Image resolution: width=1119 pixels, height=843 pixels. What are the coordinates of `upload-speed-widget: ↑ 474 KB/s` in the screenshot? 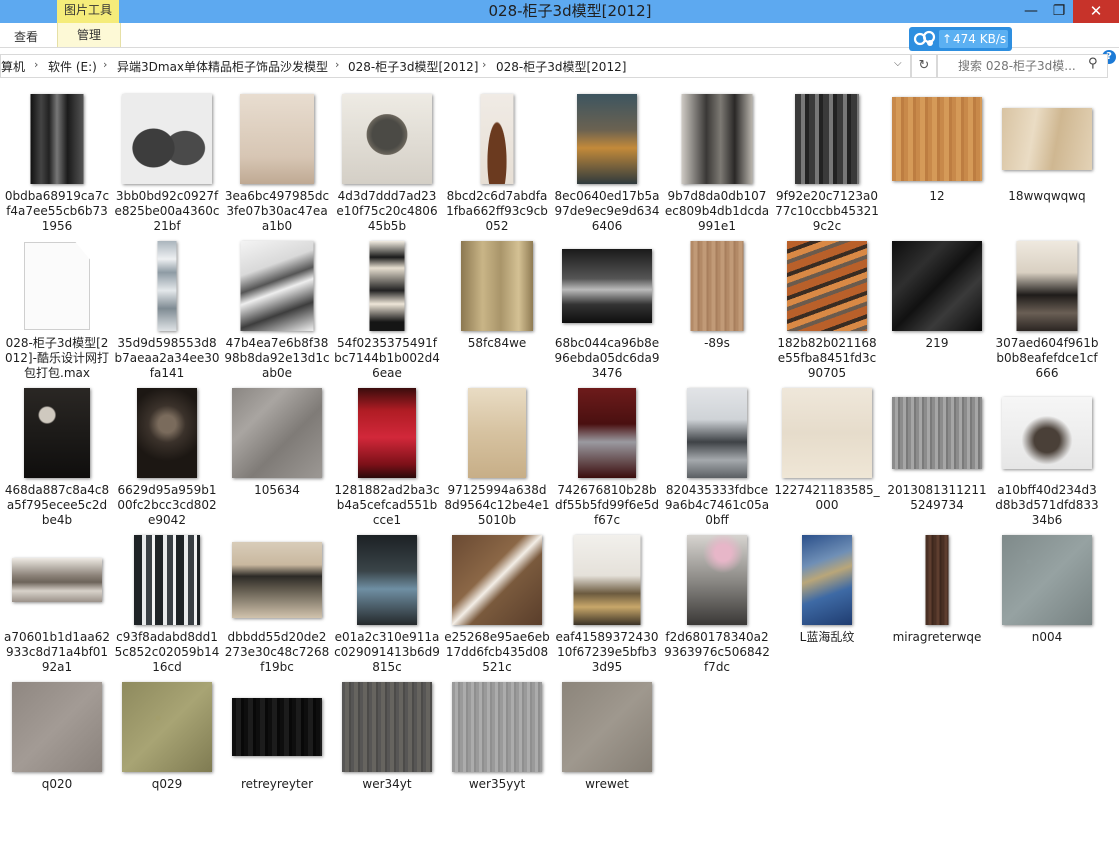 It's located at (960, 39).